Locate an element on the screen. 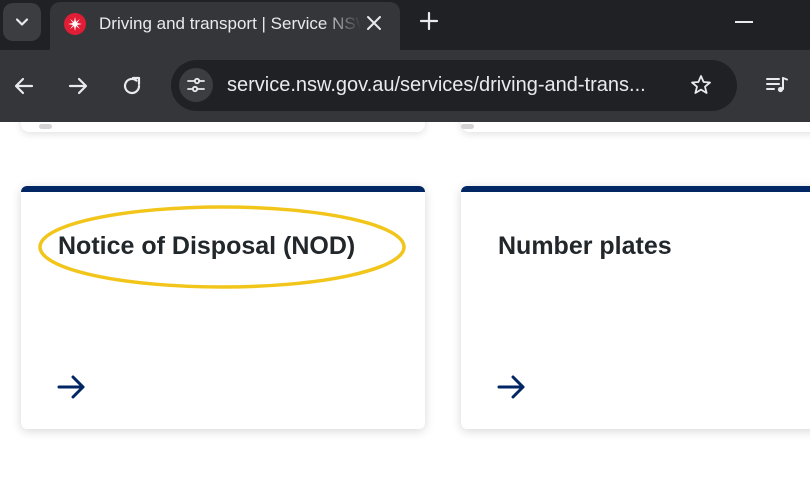 The image size is (810, 477). forward-icon is located at coordinates (78, 86).